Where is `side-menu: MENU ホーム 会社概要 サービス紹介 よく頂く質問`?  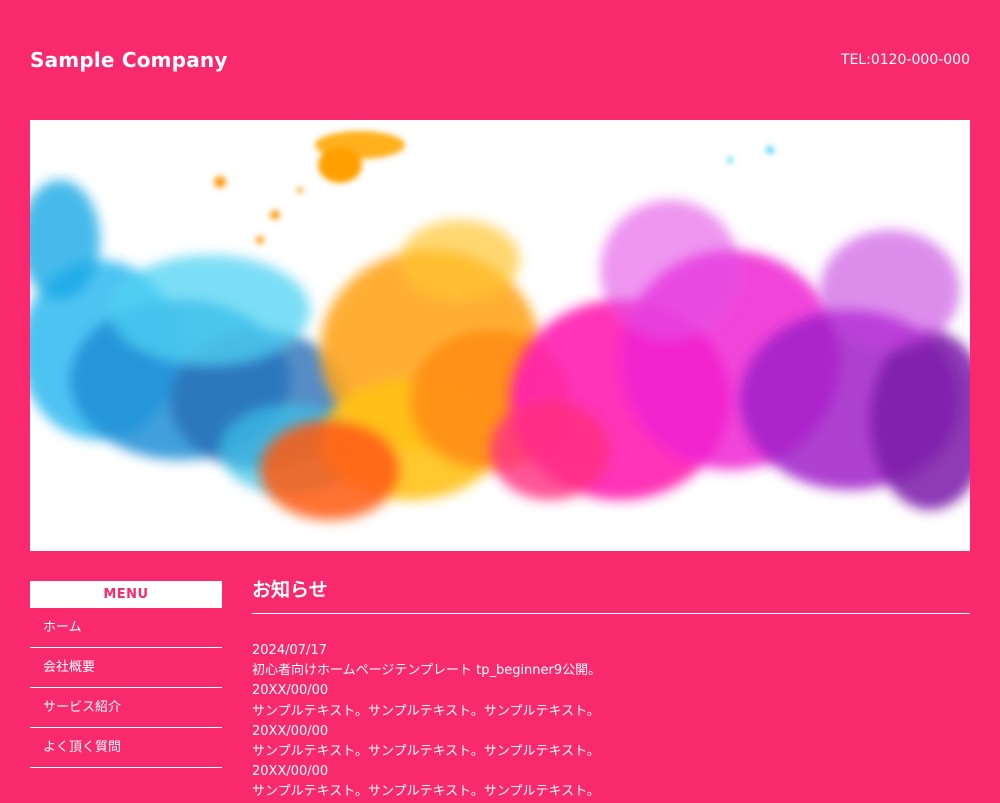 side-menu: MENU ホーム 会社概要 サービス紹介 よく頂く質問 is located at coordinates (126, 674).